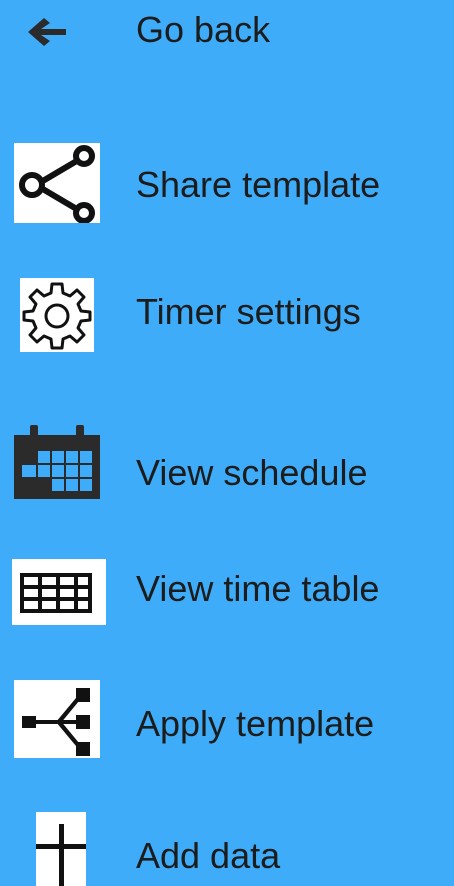 The image size is (454, 886). What do you see at coordinates (252, 472) in the screenshot?
I see `menu-item-label: View schedule` at bounding box center [252, 472].